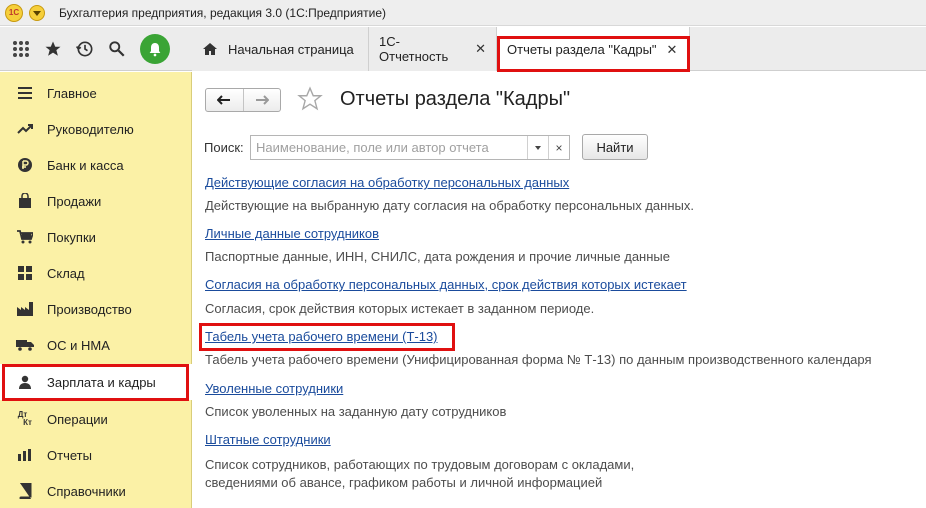 This screenshot has width=926, height=508. What do you see at coordinates (224, 147) in the screenshot?
I see `search-label: Поиск:` at bounding box center [224, 147].